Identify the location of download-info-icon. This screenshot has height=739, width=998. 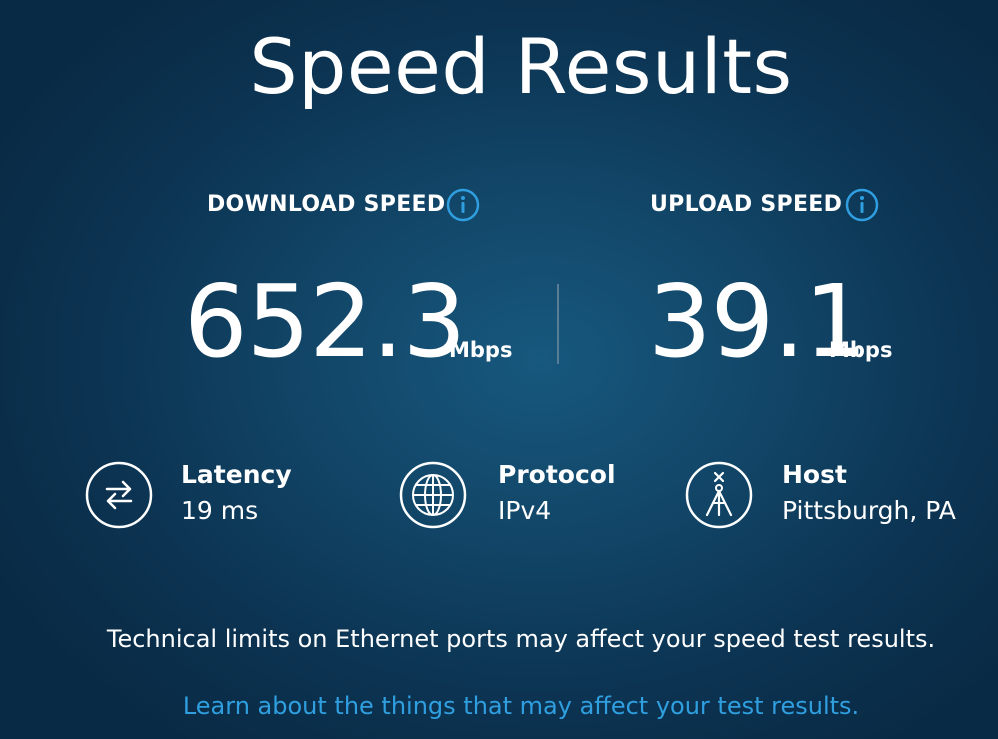
(463, 205).